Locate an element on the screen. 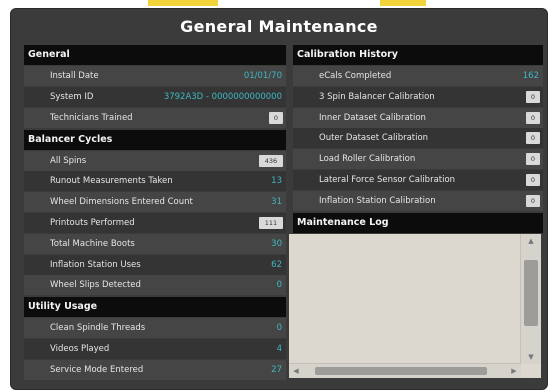  row-lateral-force-calibration: Lateral Force Sensor Calibration 0 is located at coordinates (418, 179).